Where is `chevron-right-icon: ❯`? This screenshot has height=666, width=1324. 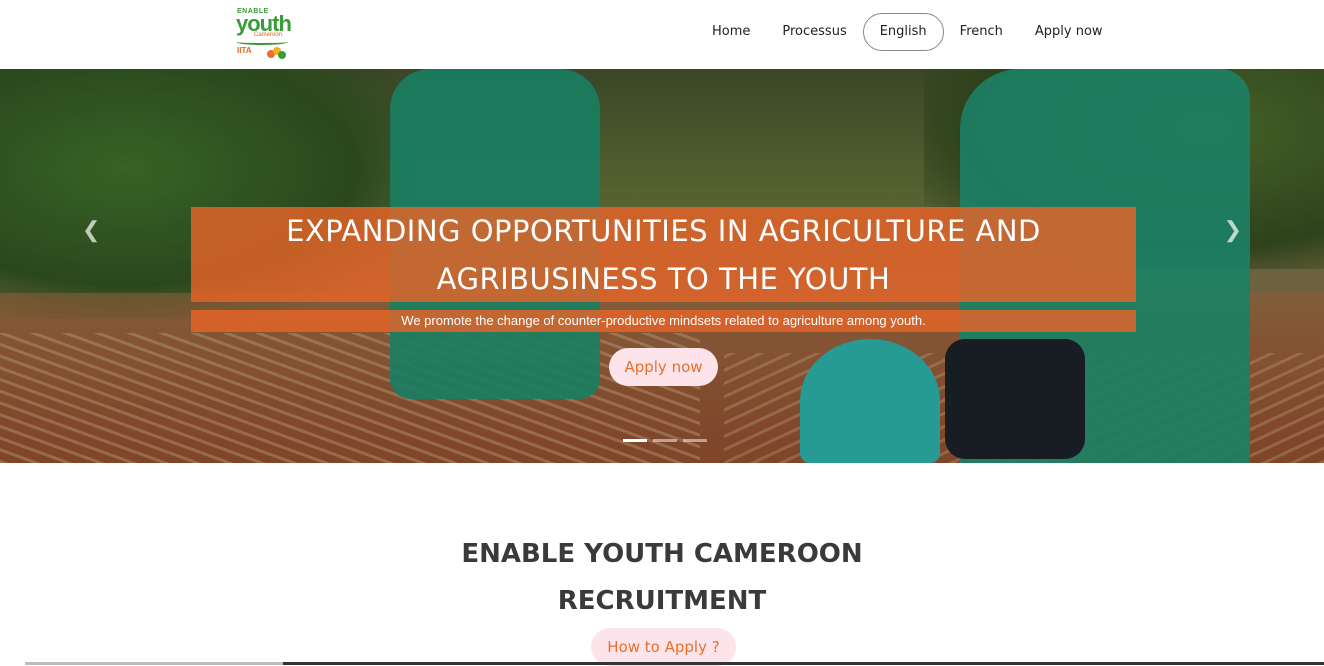 chevron-right-icon: ❯ is located at coordinates (1233, 230).